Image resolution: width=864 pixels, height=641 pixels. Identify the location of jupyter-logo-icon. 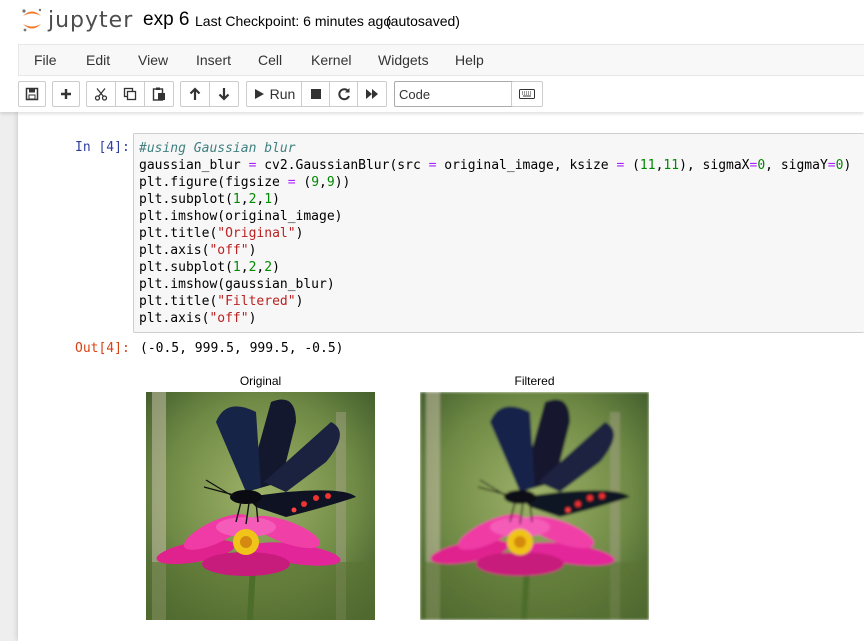
(32, 20).